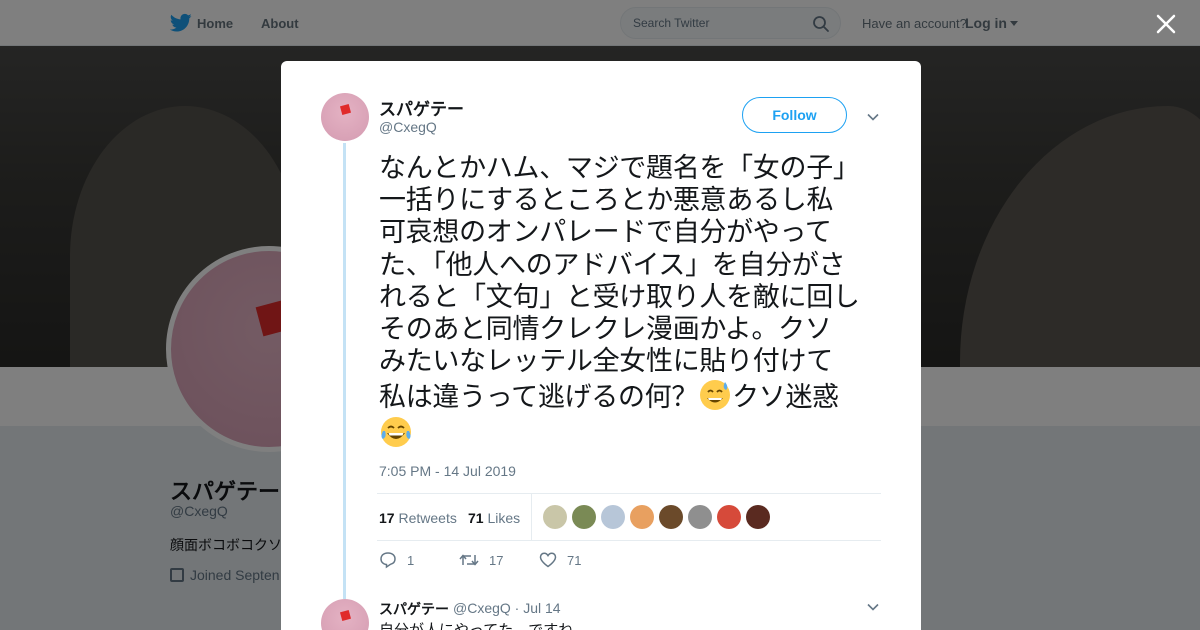 The height and width of the screenshot is (630, 1200). What do you see at coordinates (605, 330) in the screenshot?
I see `tweet-text-line: そのあと同情クレクレ漫画かよ。クソ` at bounding box center [605, 330].